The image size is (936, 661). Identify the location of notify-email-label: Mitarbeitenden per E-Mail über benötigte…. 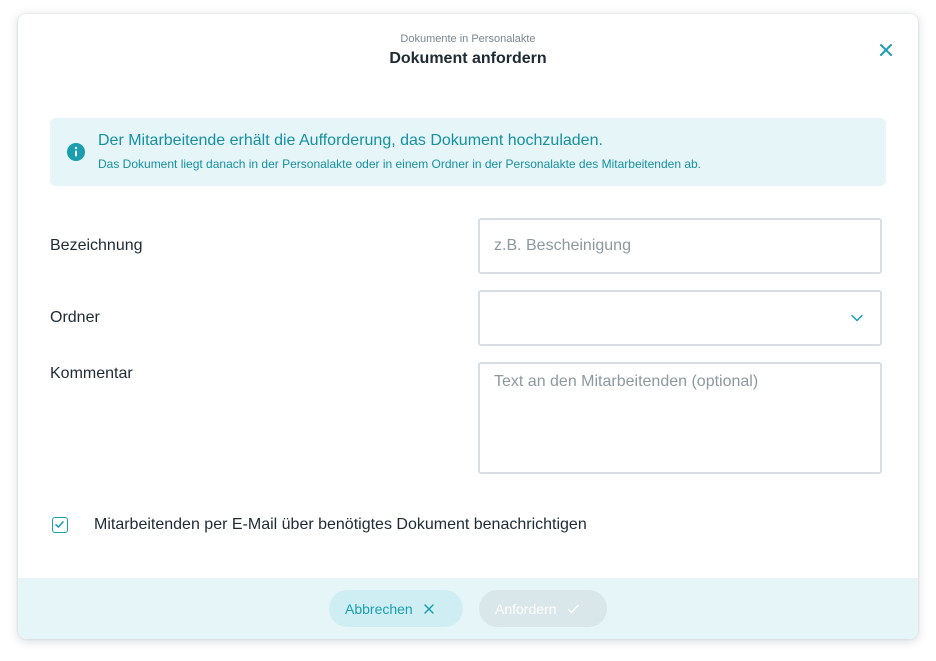
(340, 524).